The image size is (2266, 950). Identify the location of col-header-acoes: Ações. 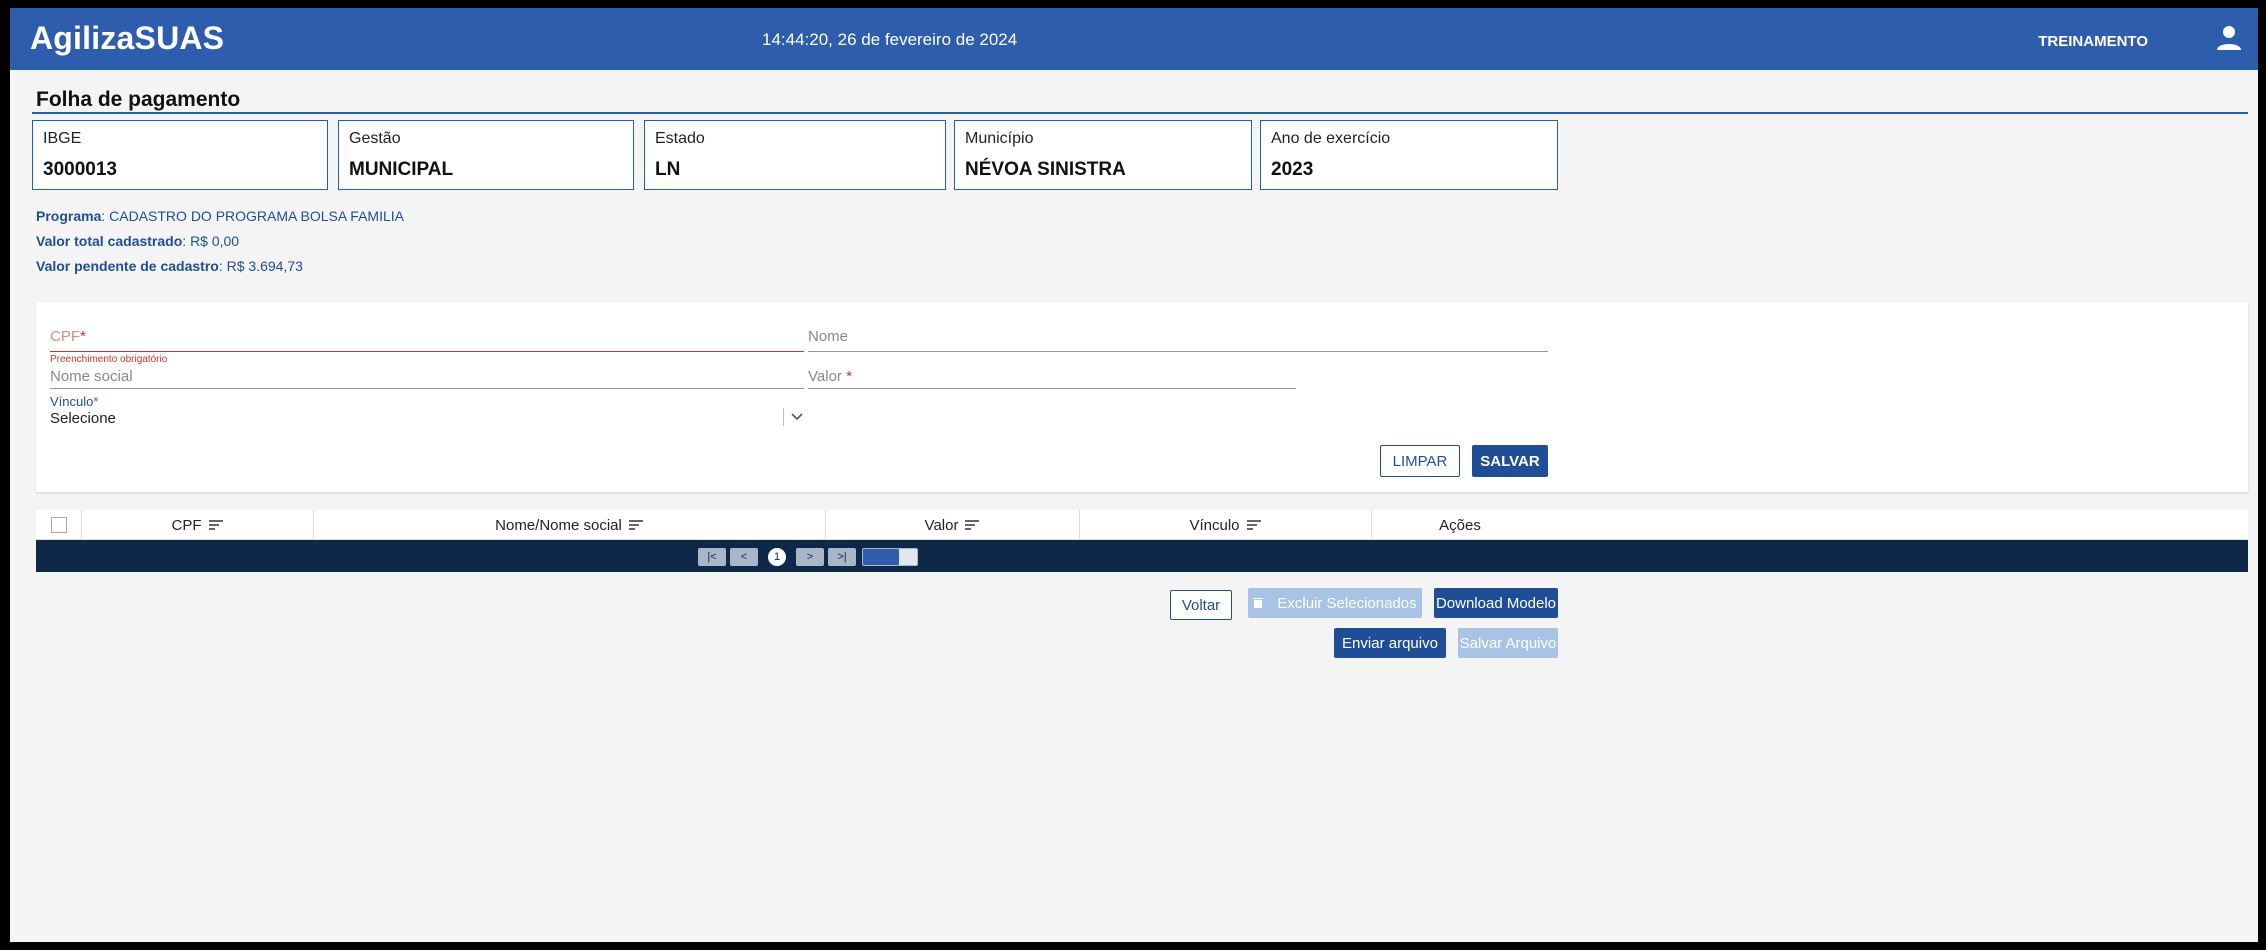
(1460, 525).